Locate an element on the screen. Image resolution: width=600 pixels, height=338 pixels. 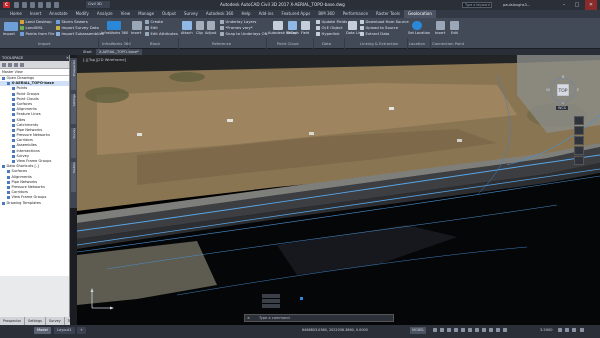
wcs-menu: WCS is located at coordinates (562, 108).